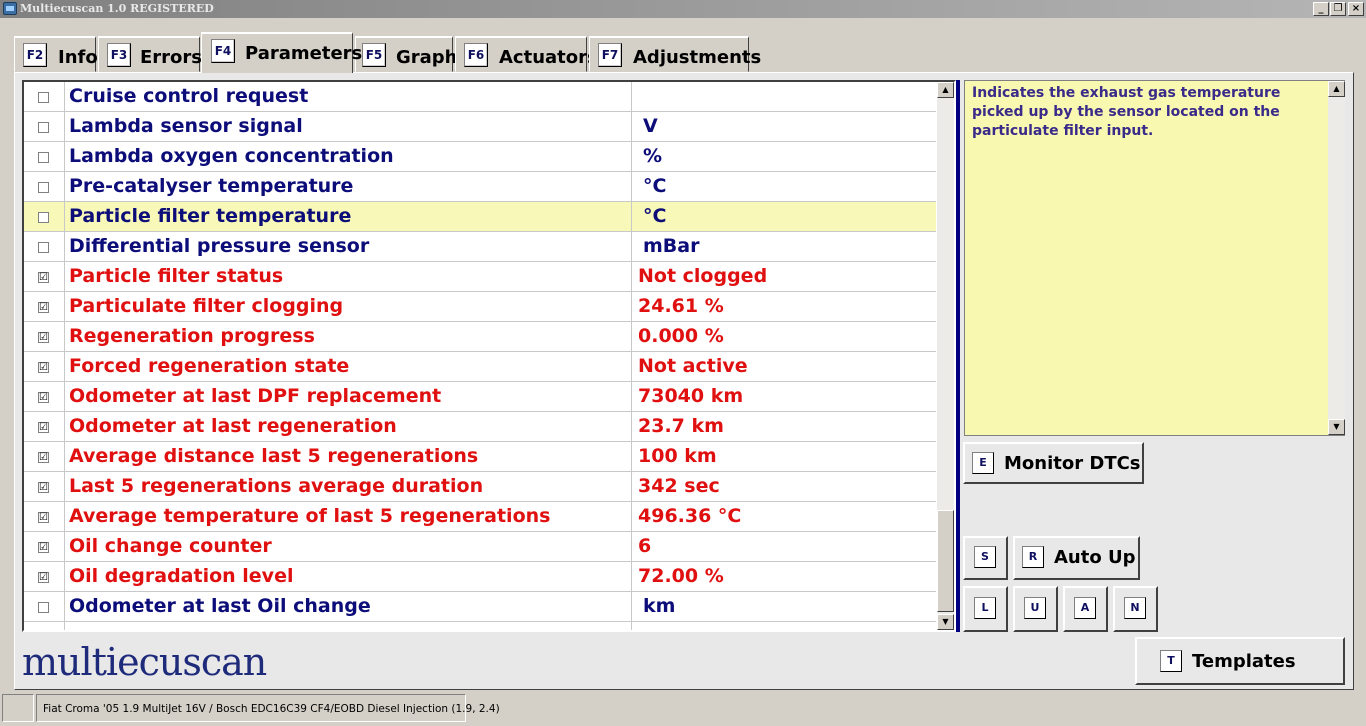  I want to click on table-row: ☑ Odometer at last regeneration 23.7 km, so click(480, 427).